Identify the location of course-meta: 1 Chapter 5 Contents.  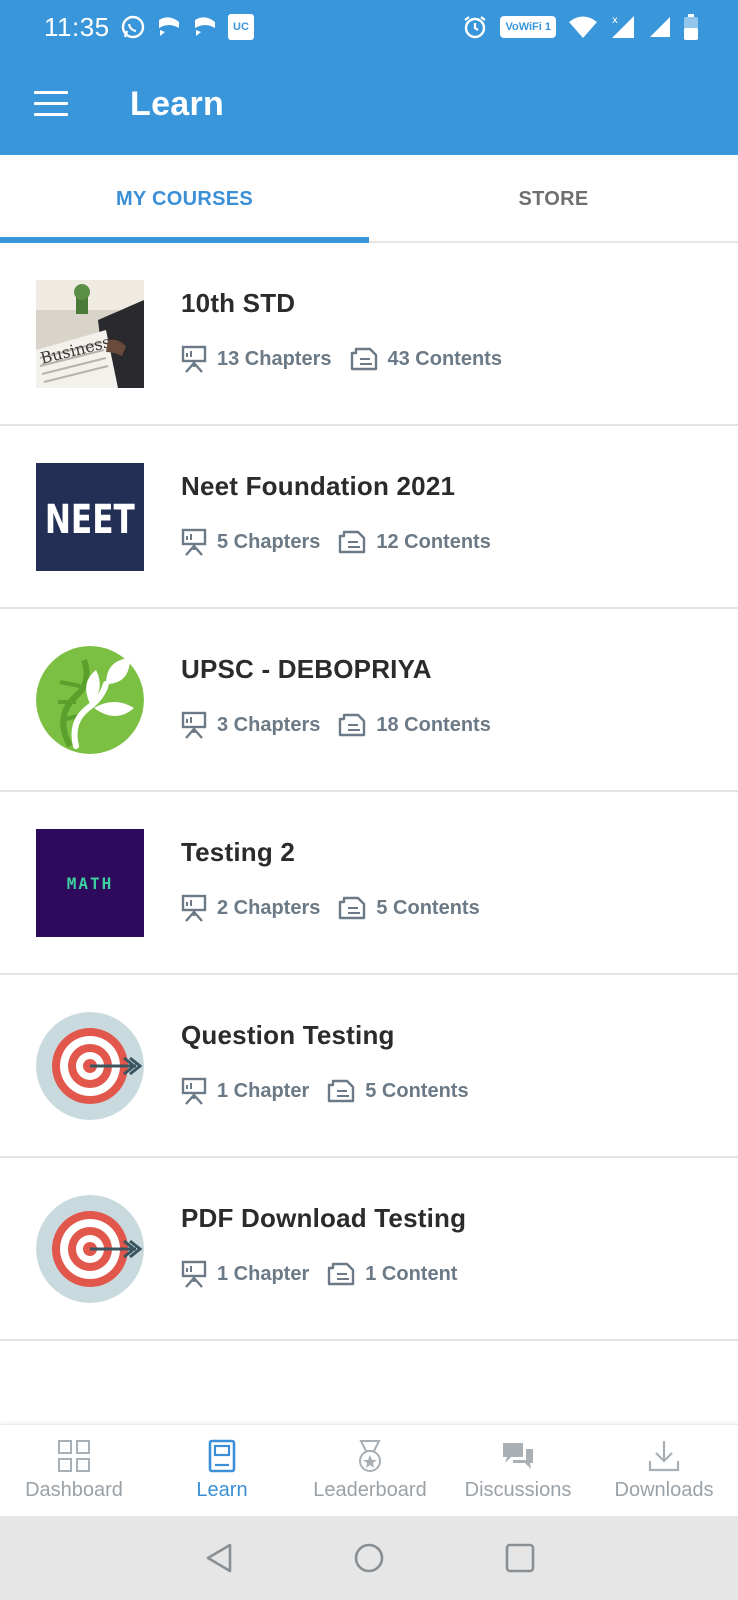
(334, 1091).